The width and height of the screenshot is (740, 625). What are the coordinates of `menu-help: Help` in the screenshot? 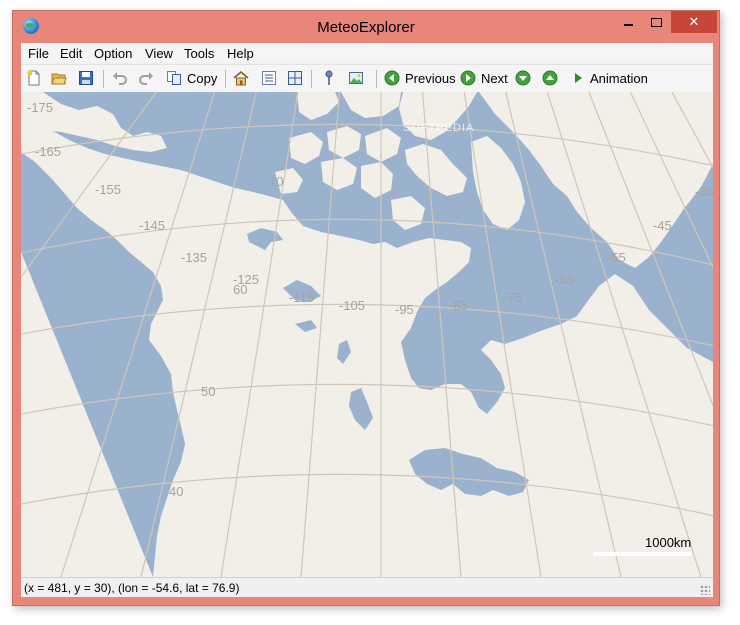 It's located at (240, 53).